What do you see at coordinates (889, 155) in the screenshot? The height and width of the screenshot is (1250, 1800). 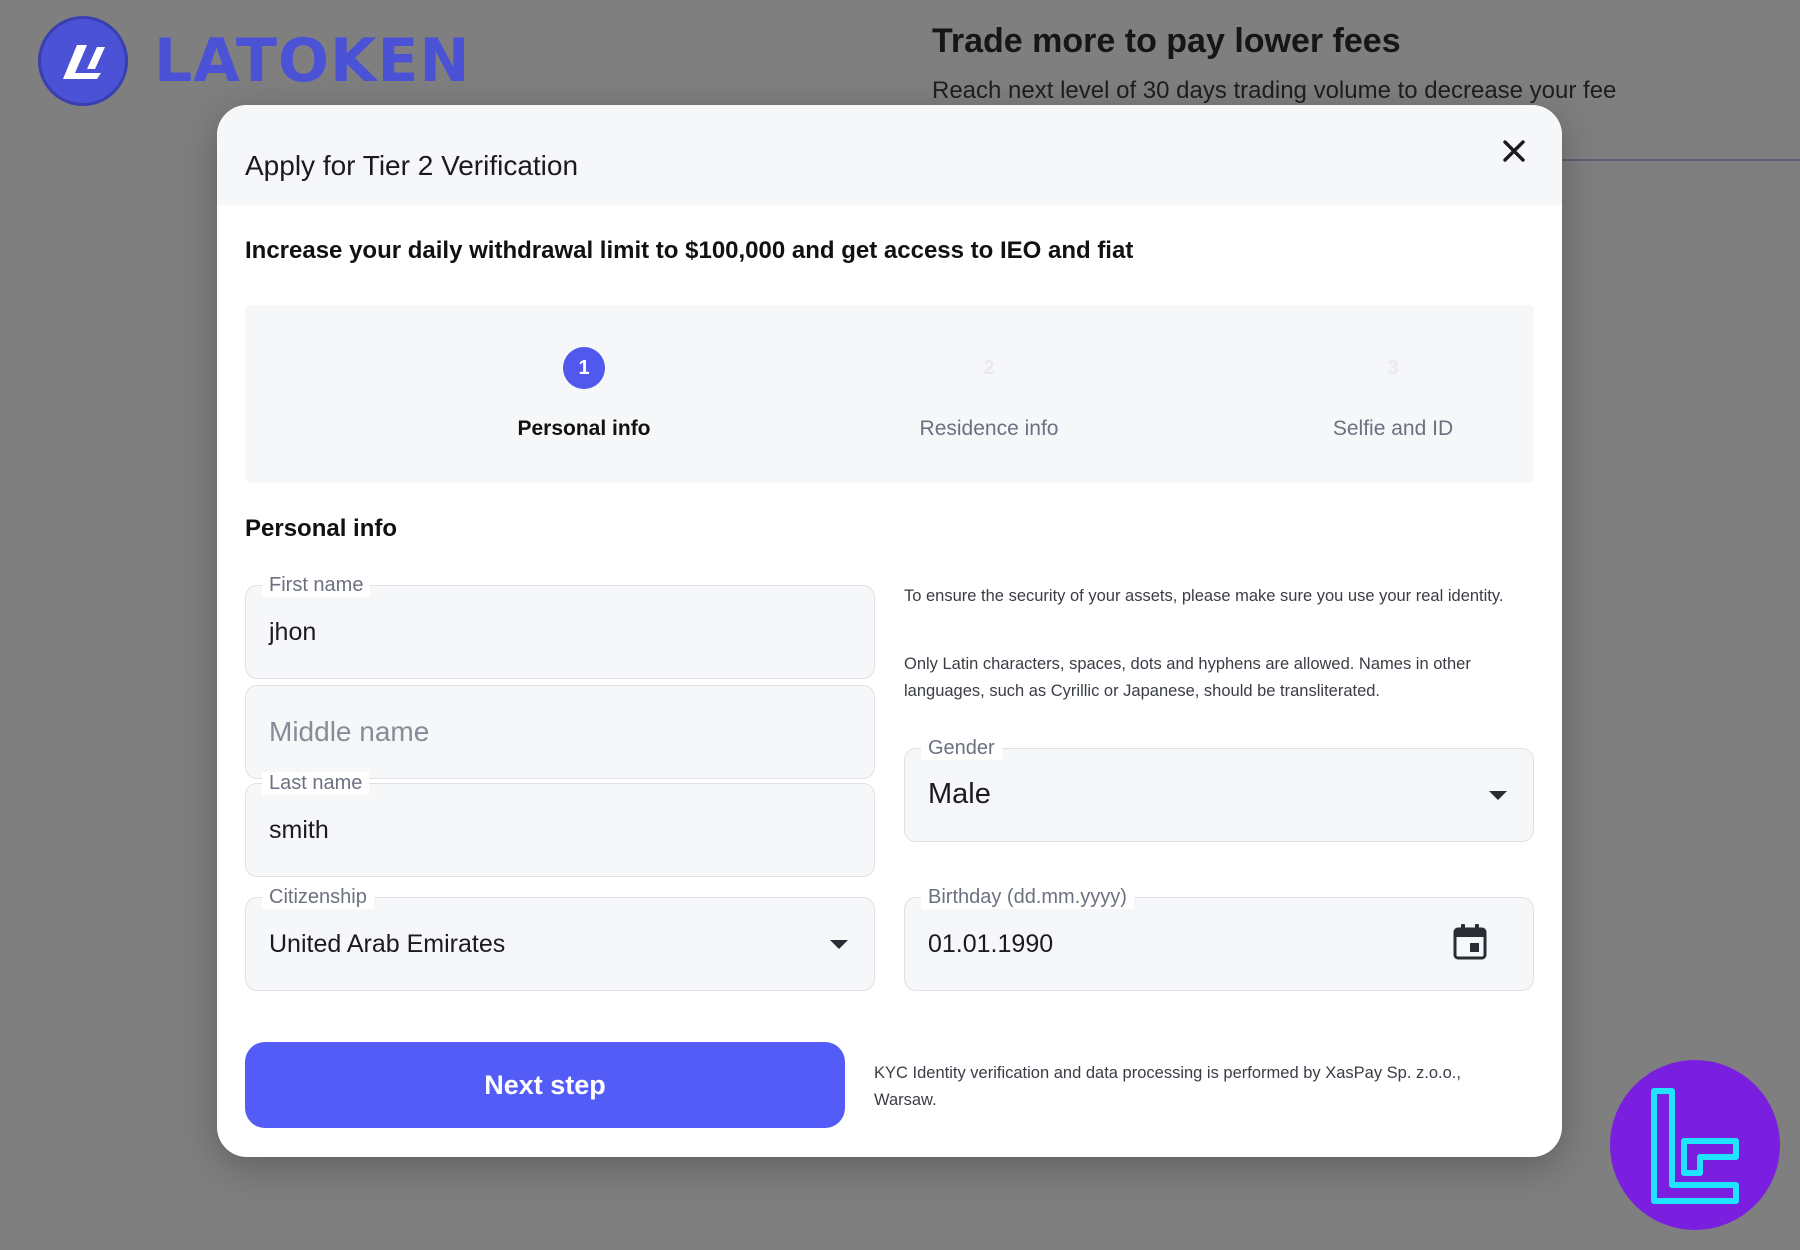 I see `modal-header: Apply for Tier 2 Verification` at bounding box center [889, 155].